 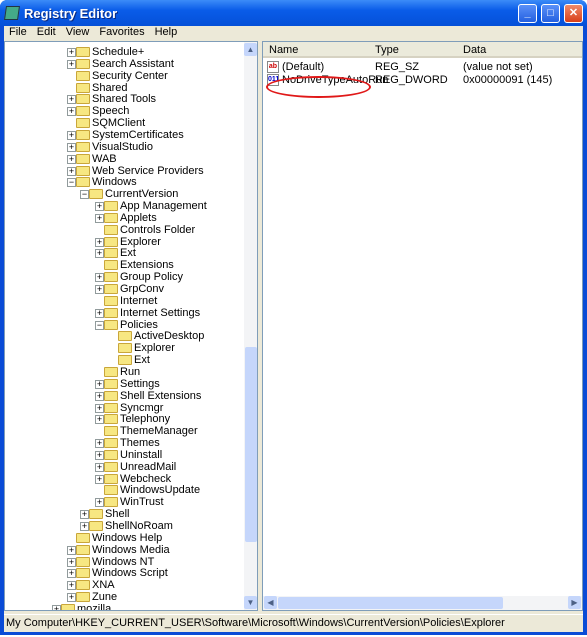 What do you see at coordinates (124, 431) in the screenshot?
I see `tree-item: ThemeManager` at bounding box center [124, 431].